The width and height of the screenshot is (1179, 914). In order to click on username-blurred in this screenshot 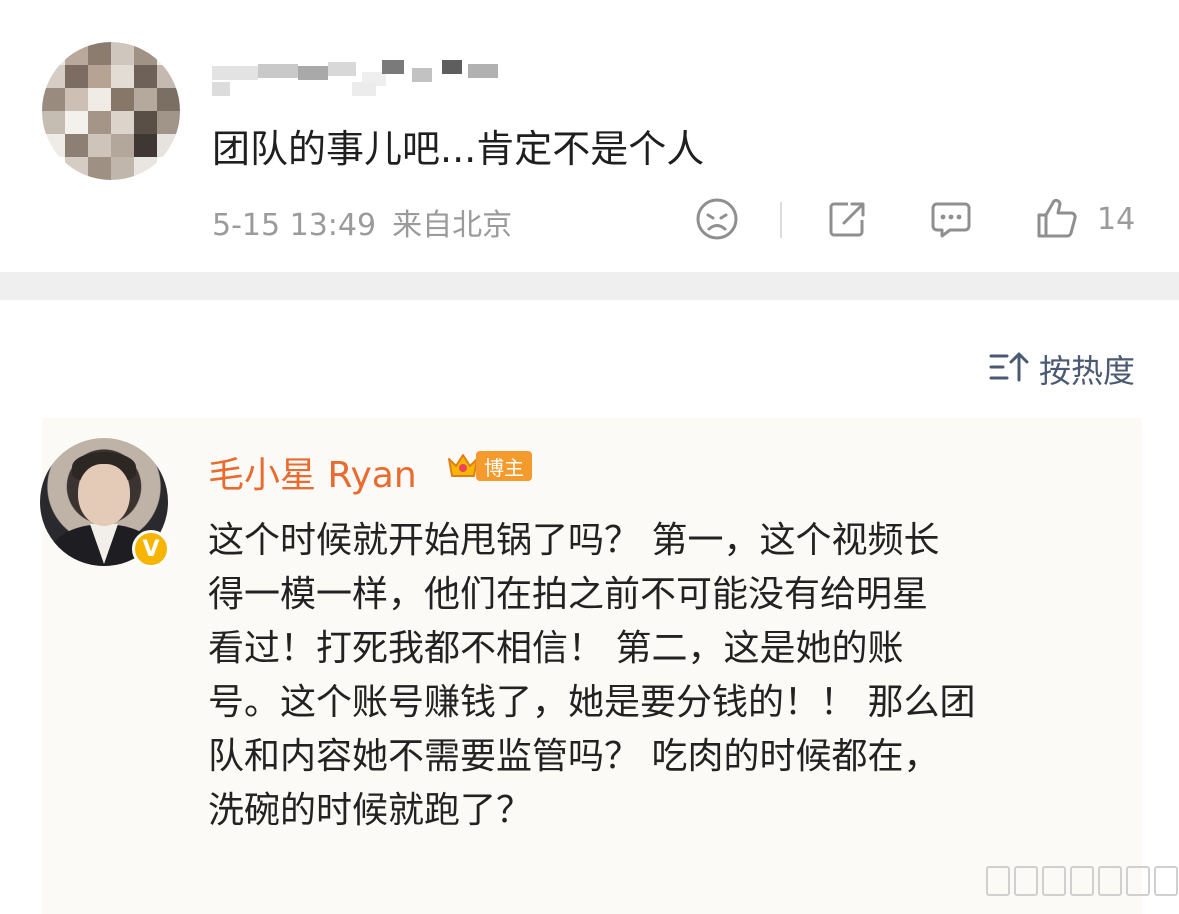, I will do `click(357, 77)`.